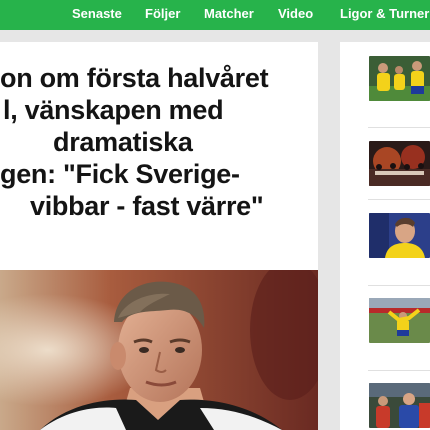 The width and height of the screenshot is (430, 430). Describe the element at coordinates (229, 13) in the screenshot. I see `nav-item-matcher: Matcher` at that location.